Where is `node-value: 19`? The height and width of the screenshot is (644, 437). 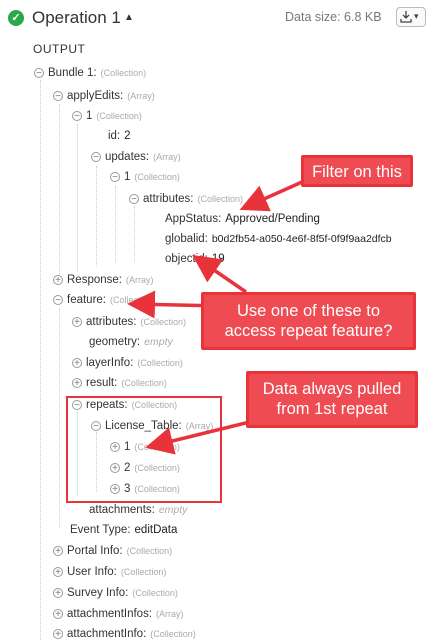 node-value: 19 is located at coordinates (218, 259).